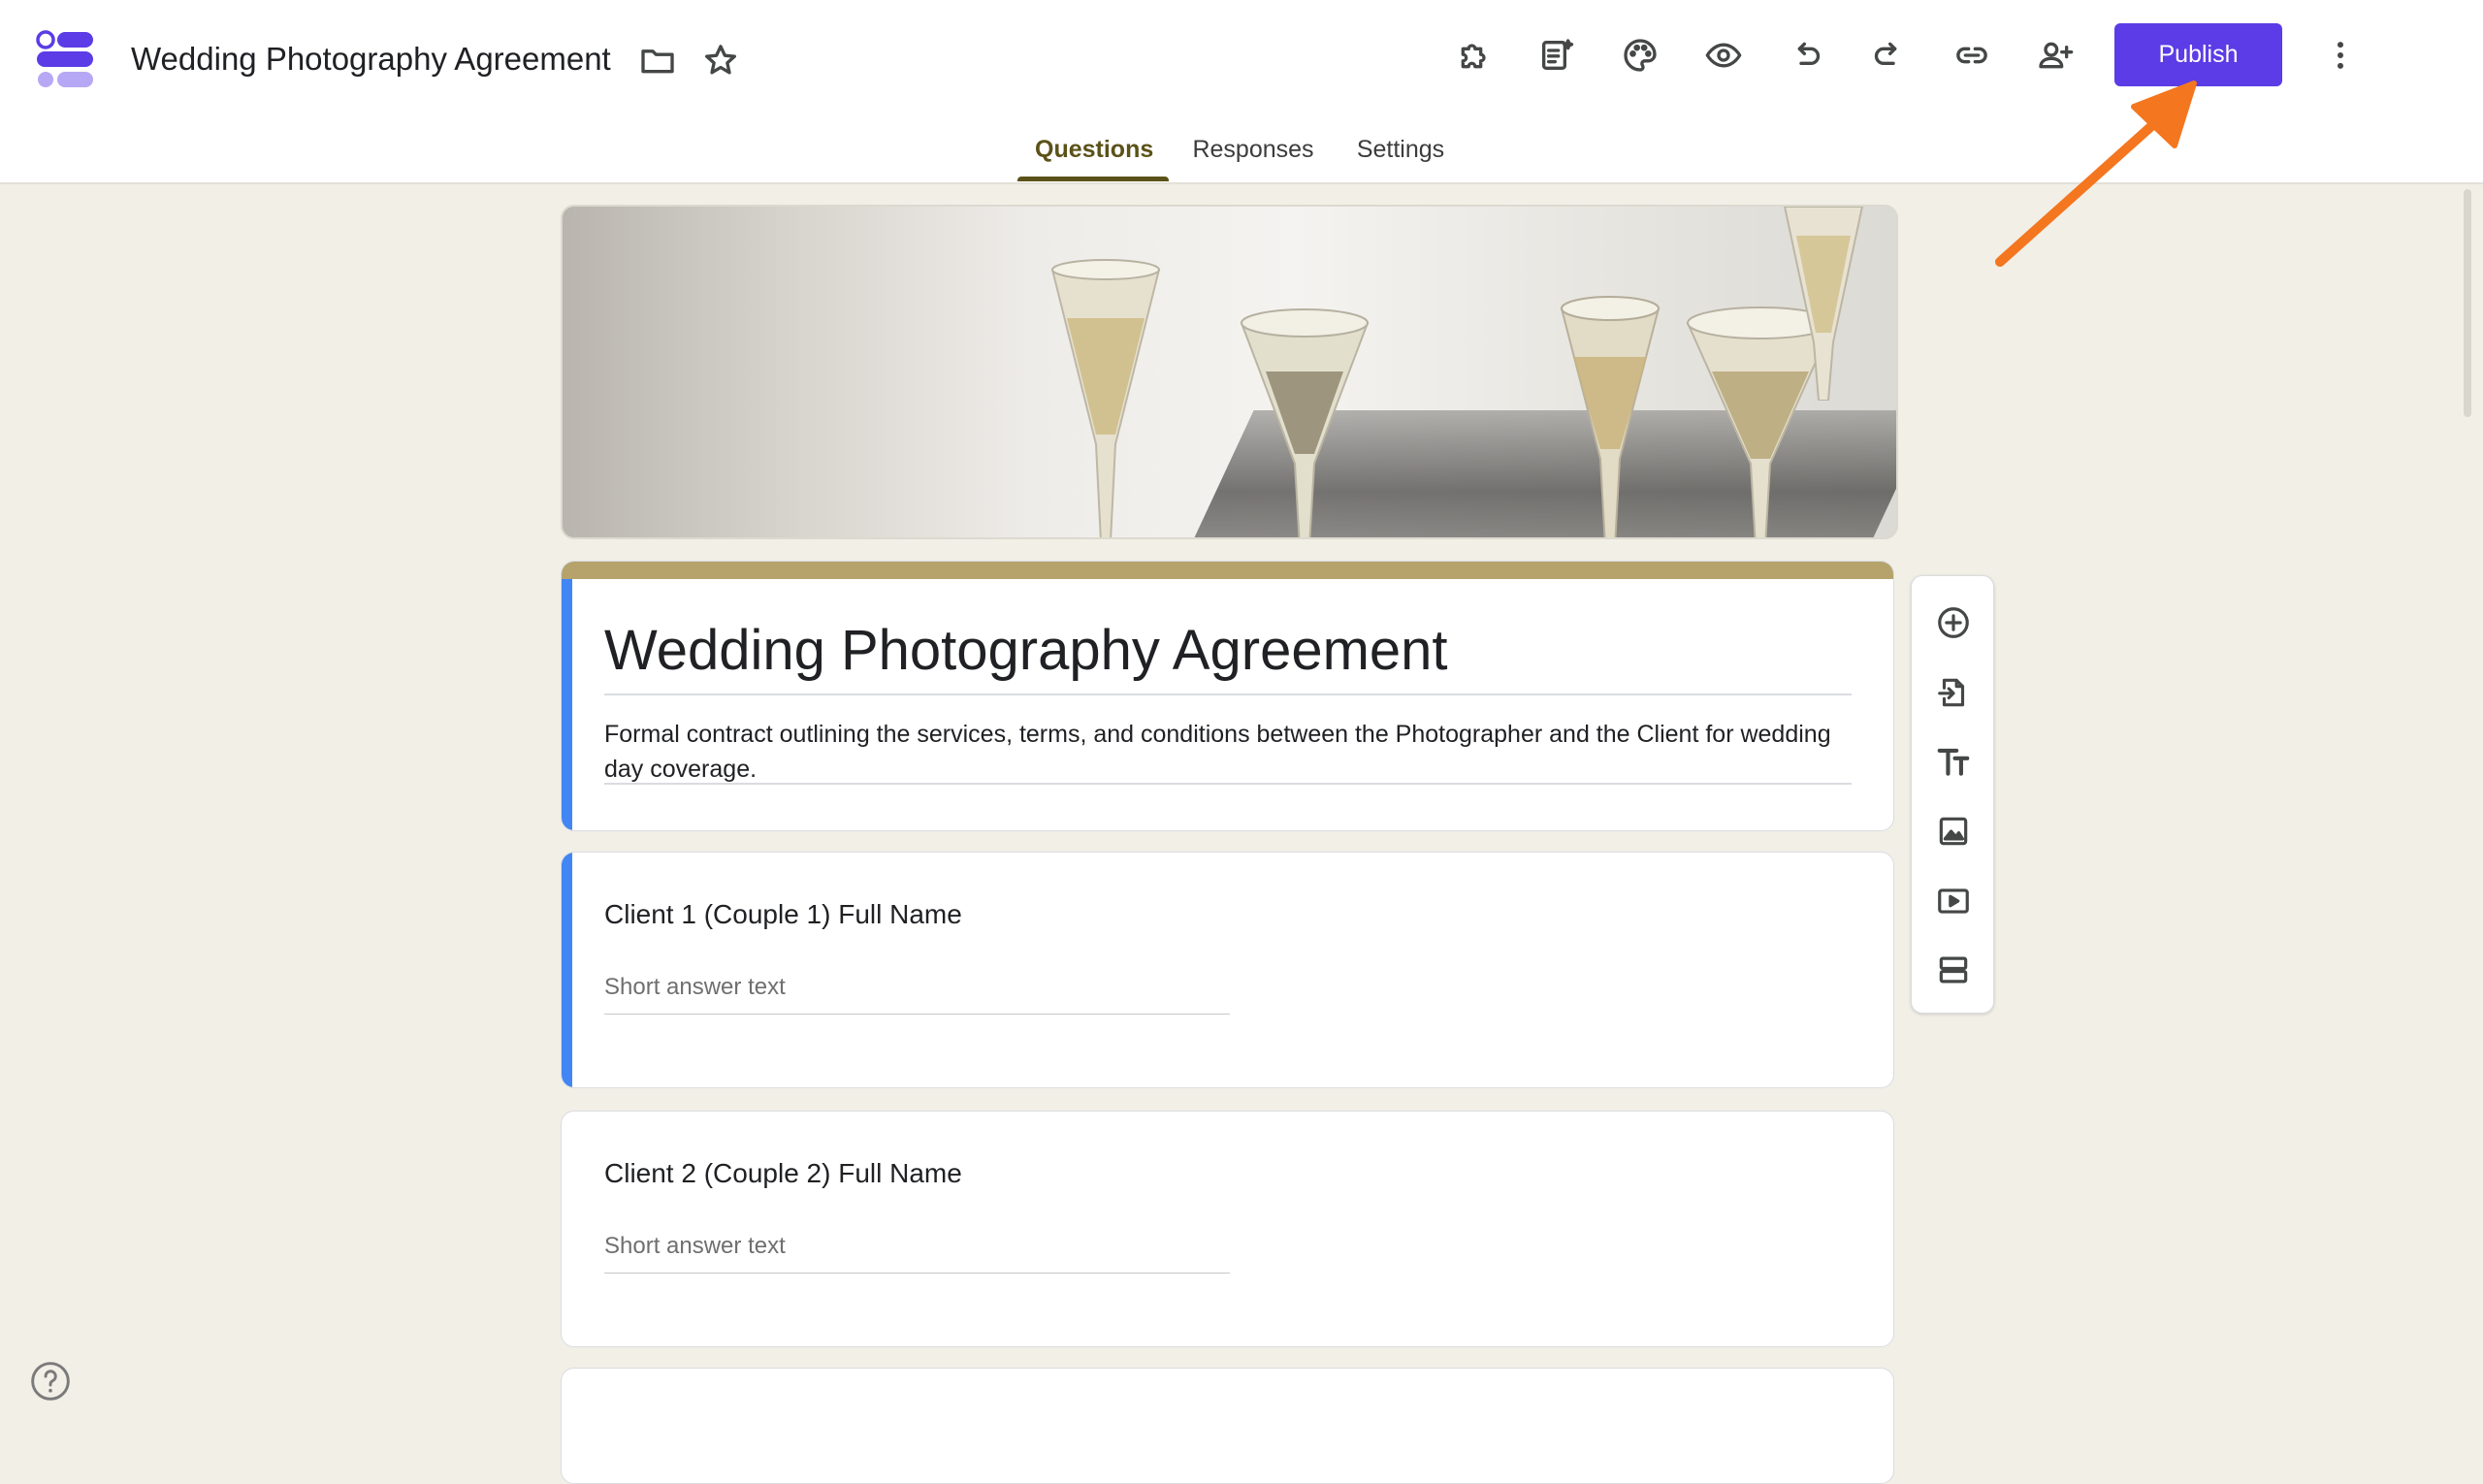  I want to click on add-collaborator-icon, so click(2055, 55).